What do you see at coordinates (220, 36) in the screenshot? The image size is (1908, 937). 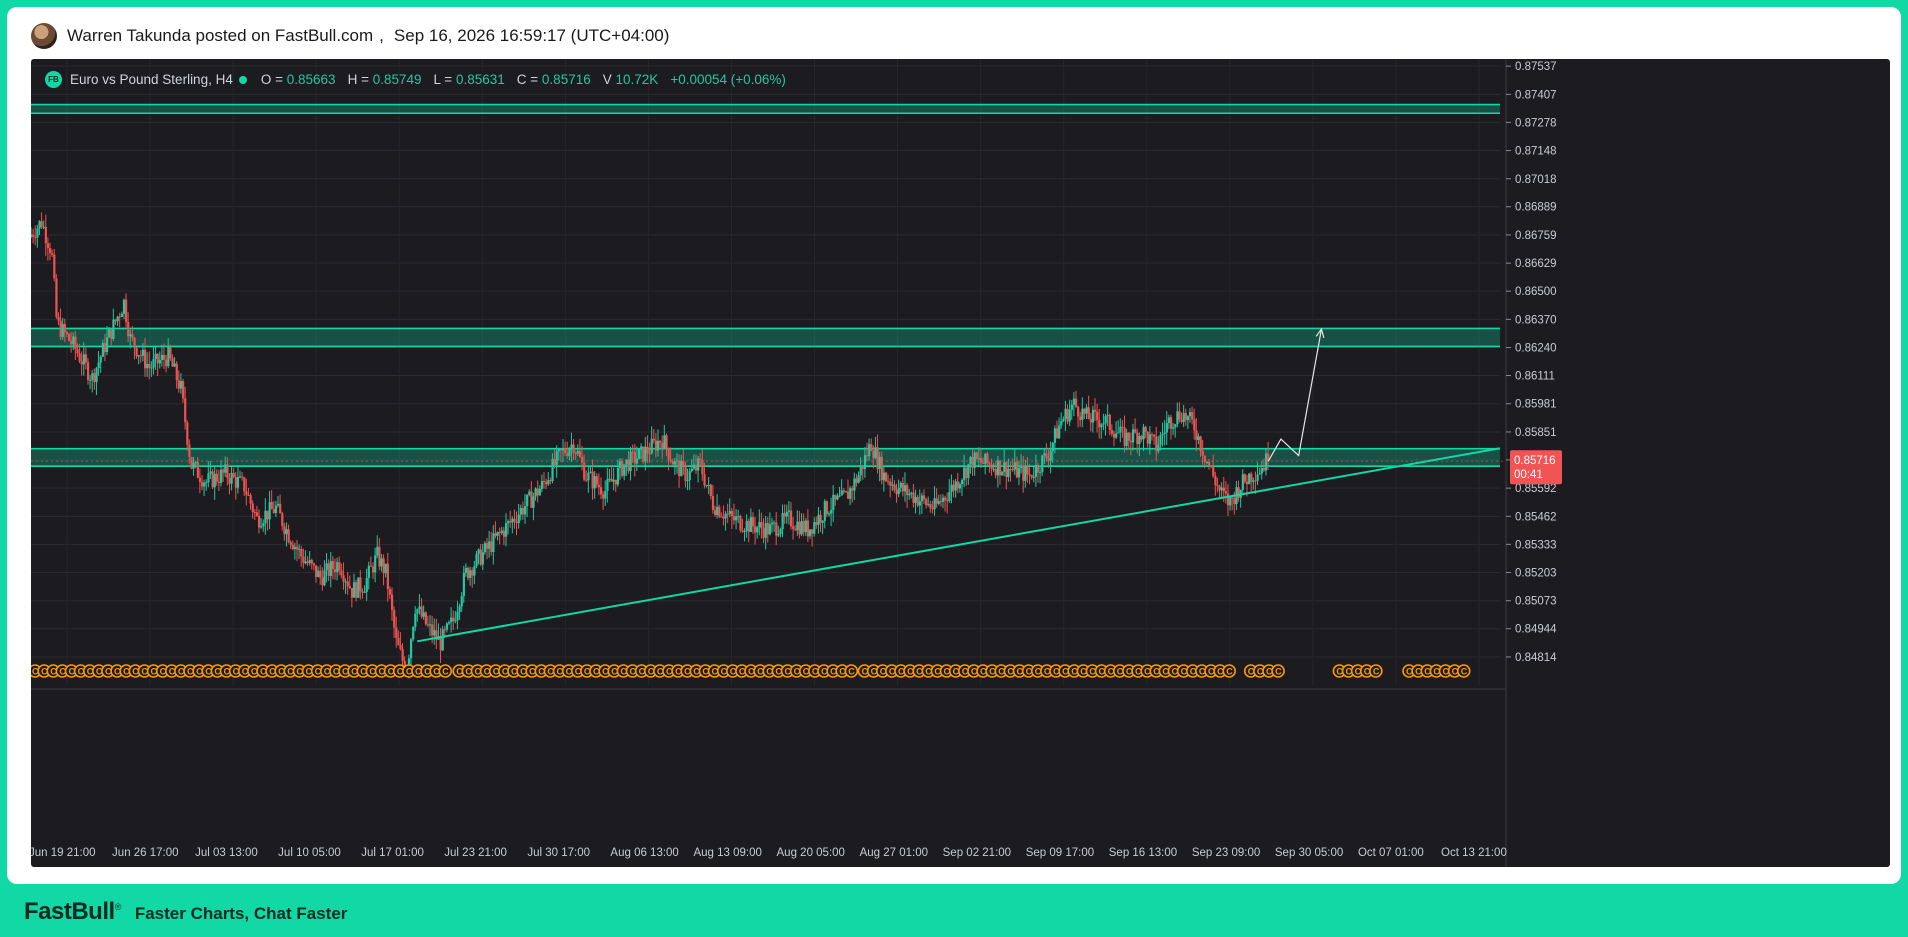 I see `author-line: Warren Takunda posted on FastBull.com` at bounding box center [220, 36].